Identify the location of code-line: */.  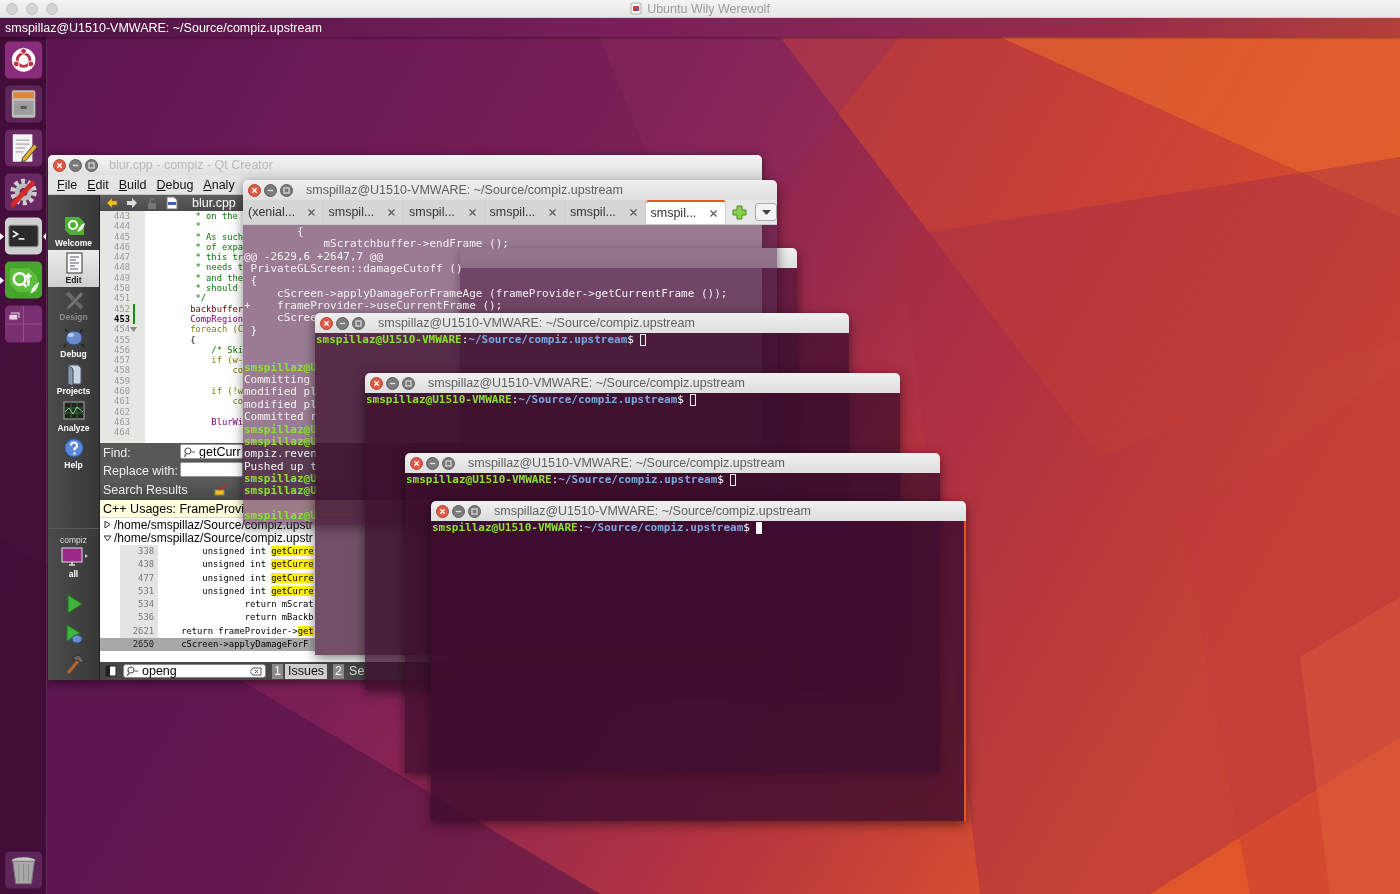
(200, 298).